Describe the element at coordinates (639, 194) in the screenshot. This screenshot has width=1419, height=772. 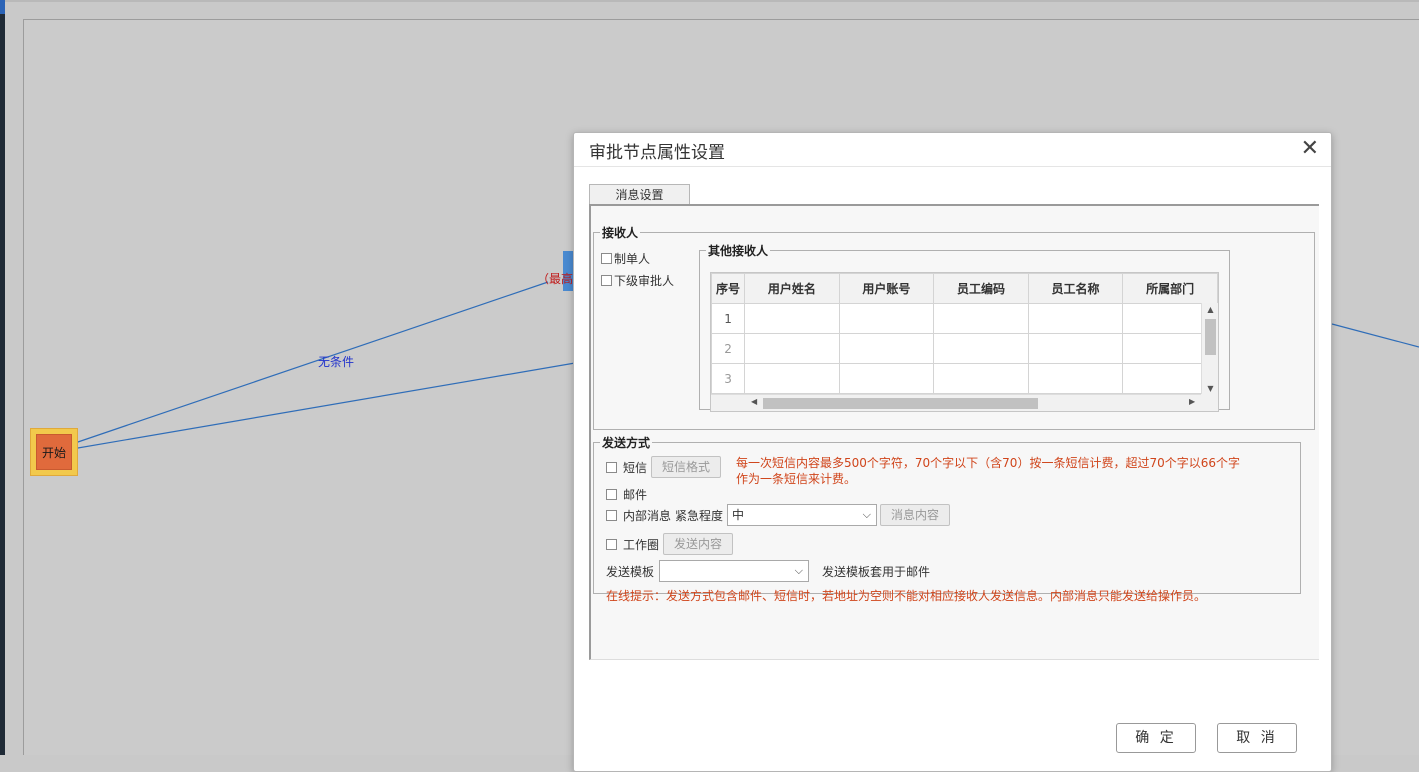
I see `tab-message-settings: 消息设置` at that location.